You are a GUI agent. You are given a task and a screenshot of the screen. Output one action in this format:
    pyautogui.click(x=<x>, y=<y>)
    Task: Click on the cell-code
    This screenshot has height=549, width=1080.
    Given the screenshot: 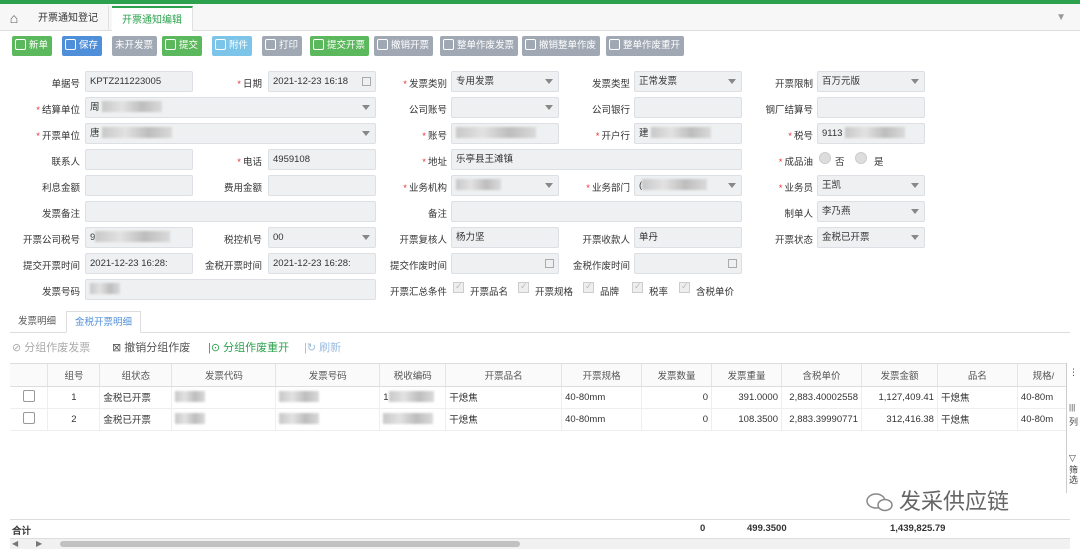 What is the action you would take?
    pyautogui.click(x=224, y=419)
    